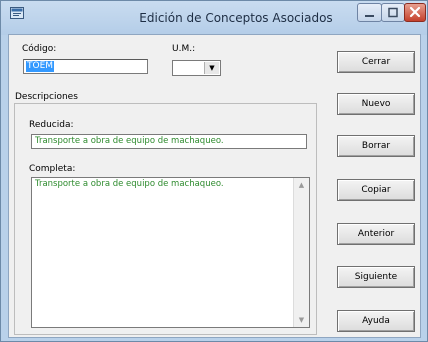  Describe the element at coordinates (376, 234) in the screenshot. I see `anterior-button: Anterior` at that location.